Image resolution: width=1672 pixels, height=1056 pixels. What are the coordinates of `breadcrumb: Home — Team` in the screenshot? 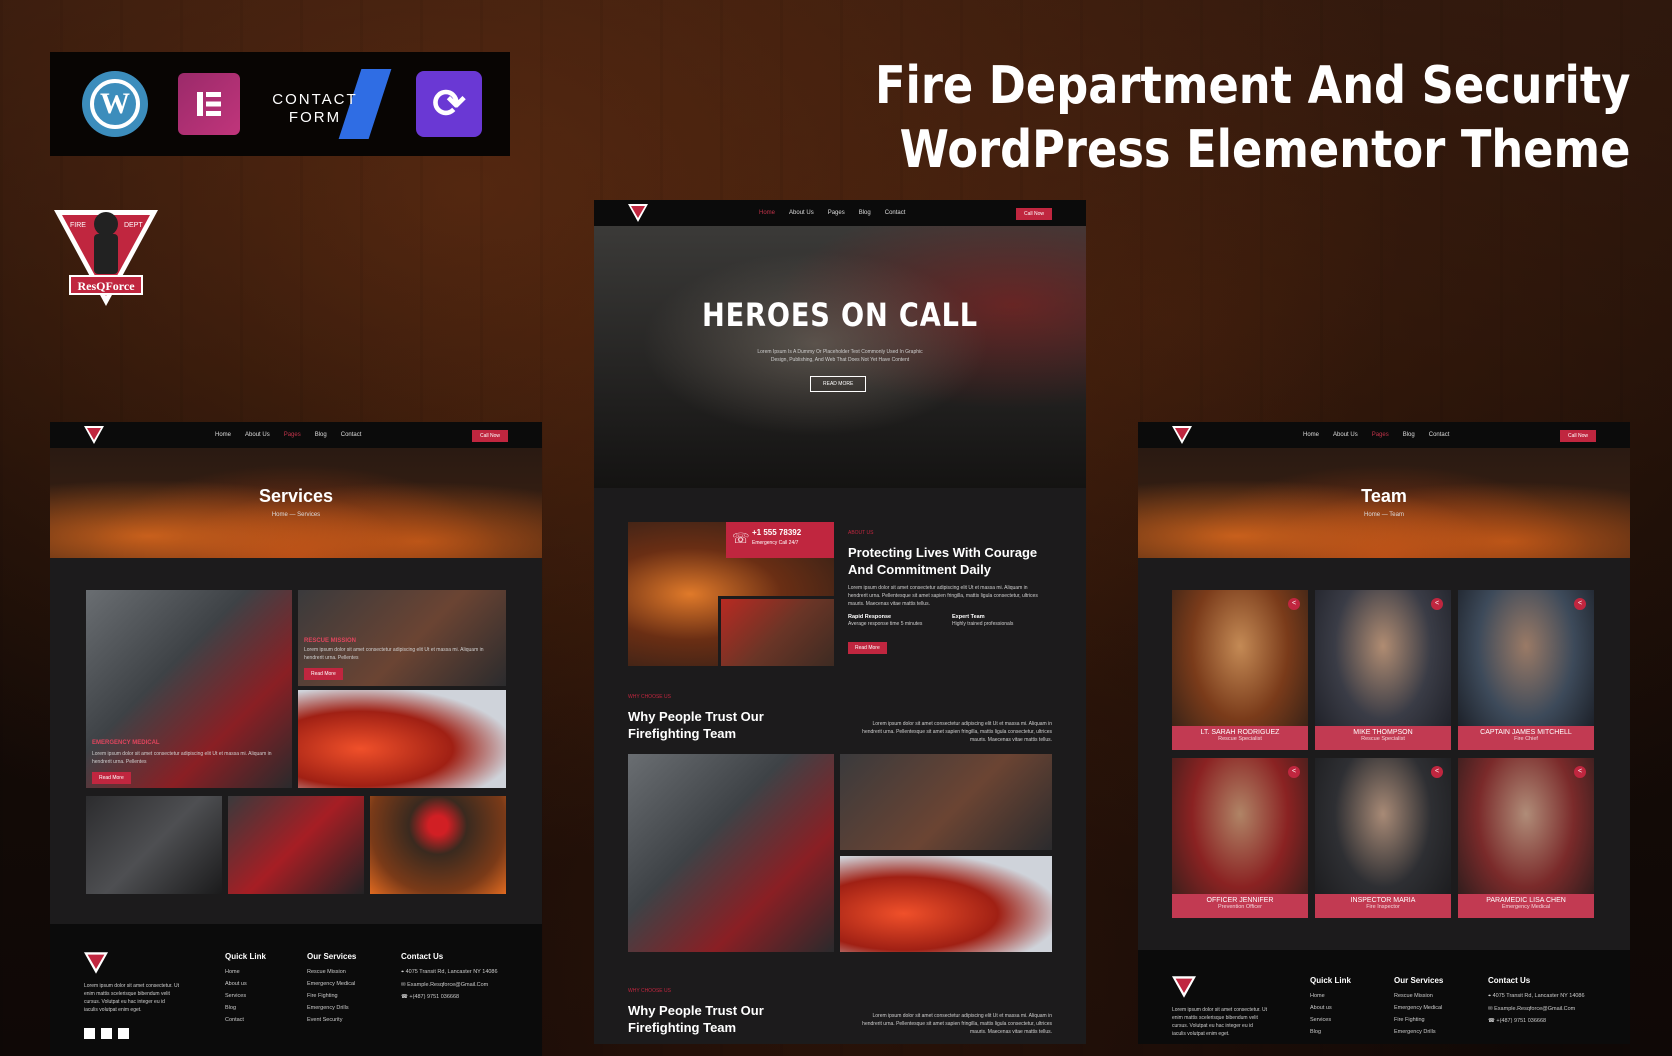 It's located at (1384, 515).